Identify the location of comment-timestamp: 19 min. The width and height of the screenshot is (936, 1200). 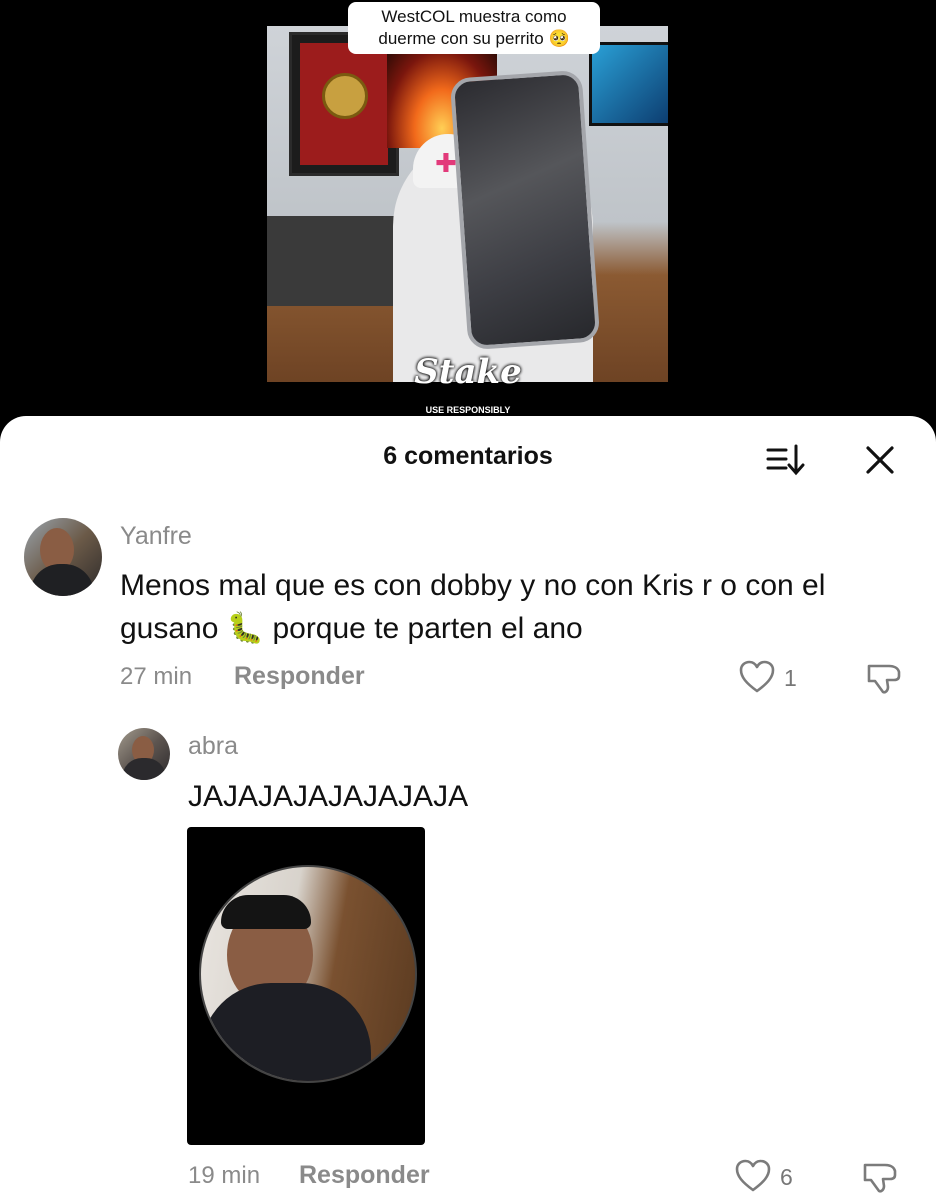
(224, 1175).